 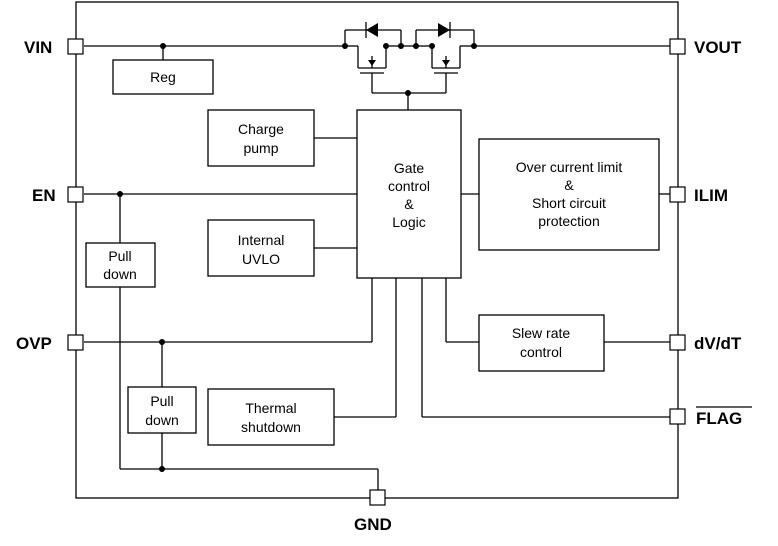 I want to click on block-pull-down-ovp: Pull down, so click(x=162, y=410).